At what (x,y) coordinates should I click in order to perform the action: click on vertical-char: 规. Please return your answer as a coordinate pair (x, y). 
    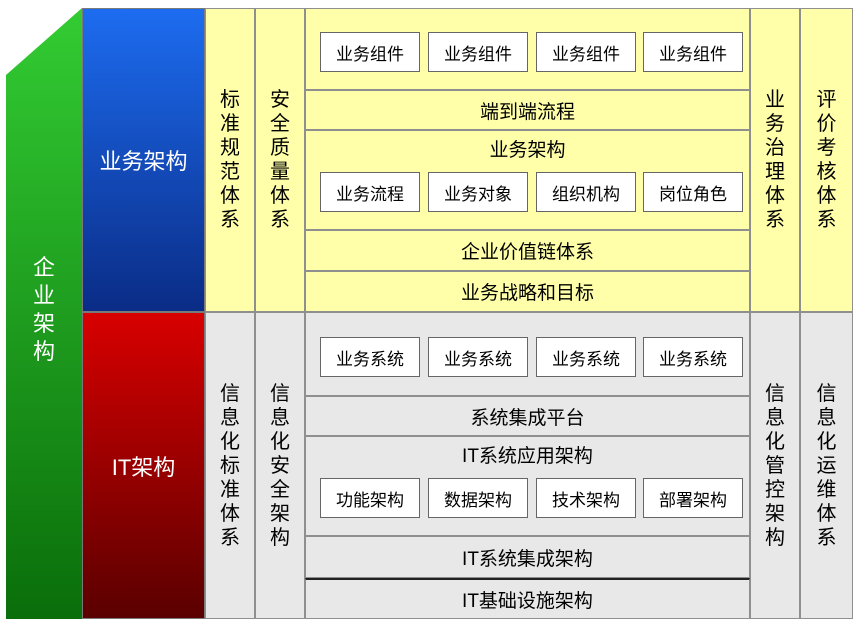
    Looking at the image, I should click on (230, 148).